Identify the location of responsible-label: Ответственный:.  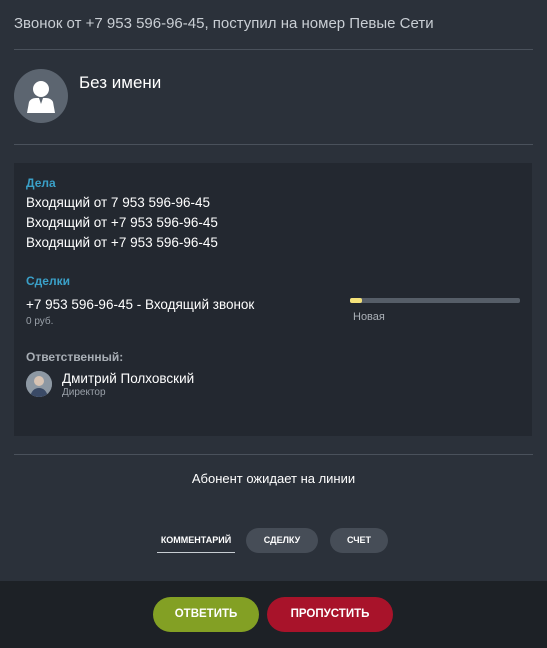
(75, 357).